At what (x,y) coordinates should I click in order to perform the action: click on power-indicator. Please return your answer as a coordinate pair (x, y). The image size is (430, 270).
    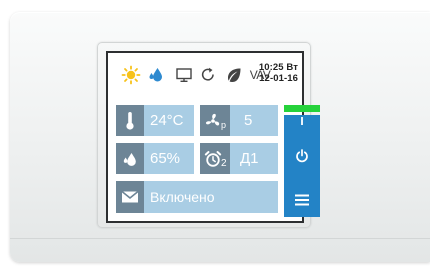
    Looking at the image, I should click on (302, 108).